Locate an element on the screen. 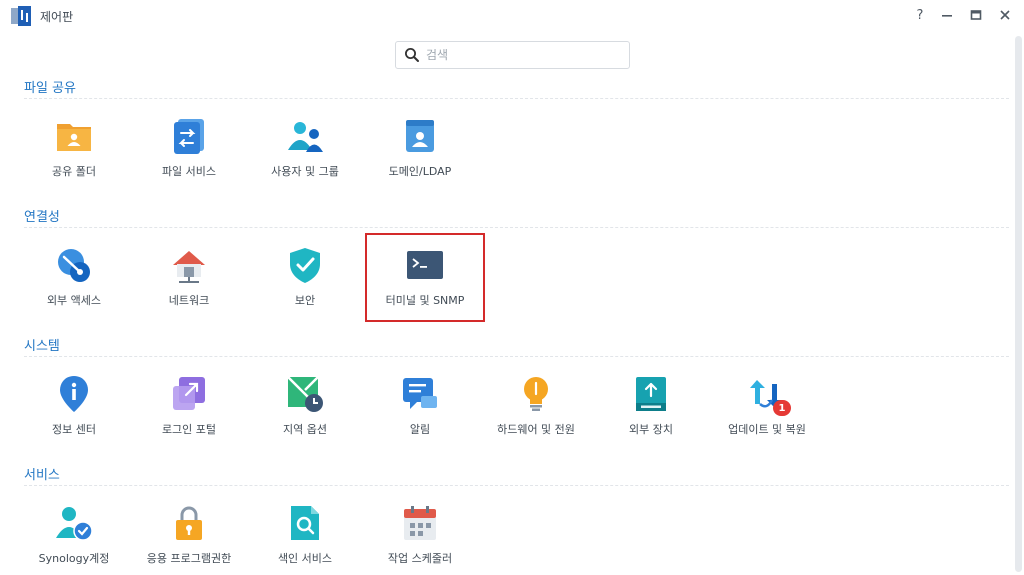 The height and width of the screenshot is (575, 1024). network-icon is located at coordinates (189, 267).